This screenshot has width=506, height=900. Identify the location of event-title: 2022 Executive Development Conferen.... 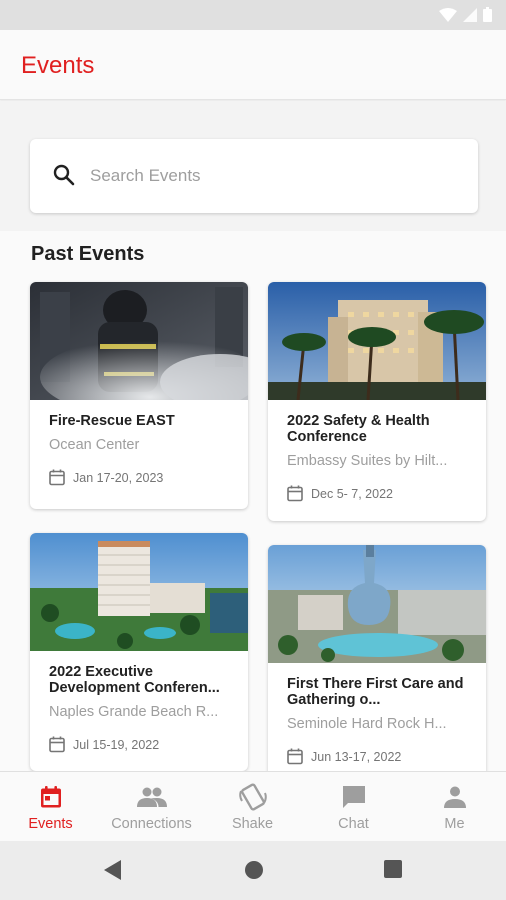
(134, 680).